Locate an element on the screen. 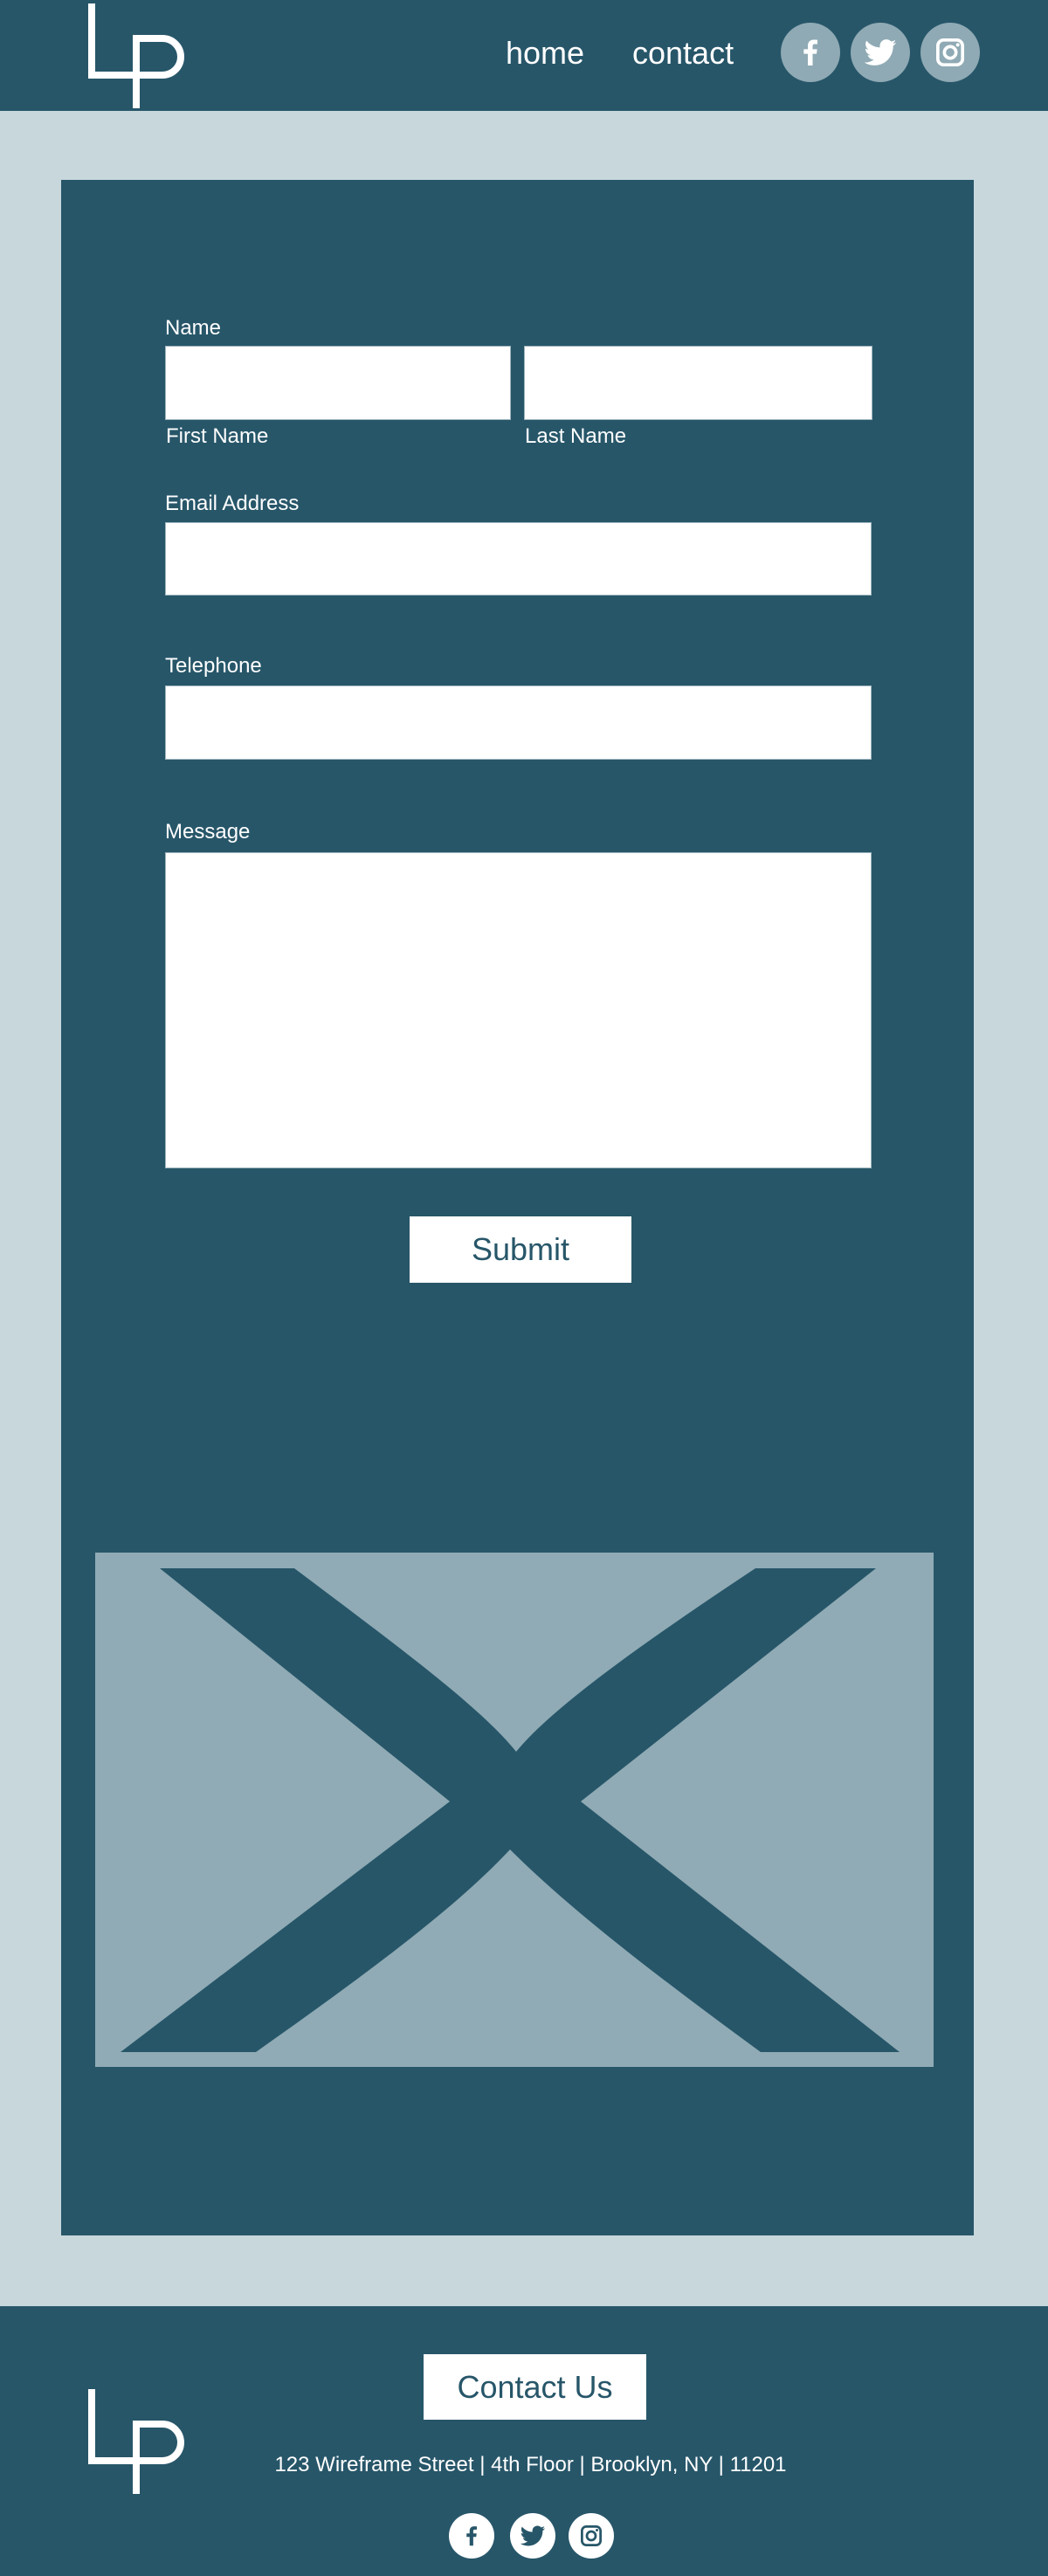 This screenshot has width=1048, height=2576. footer-twitter-icon is located at coordinates (532, 2536).